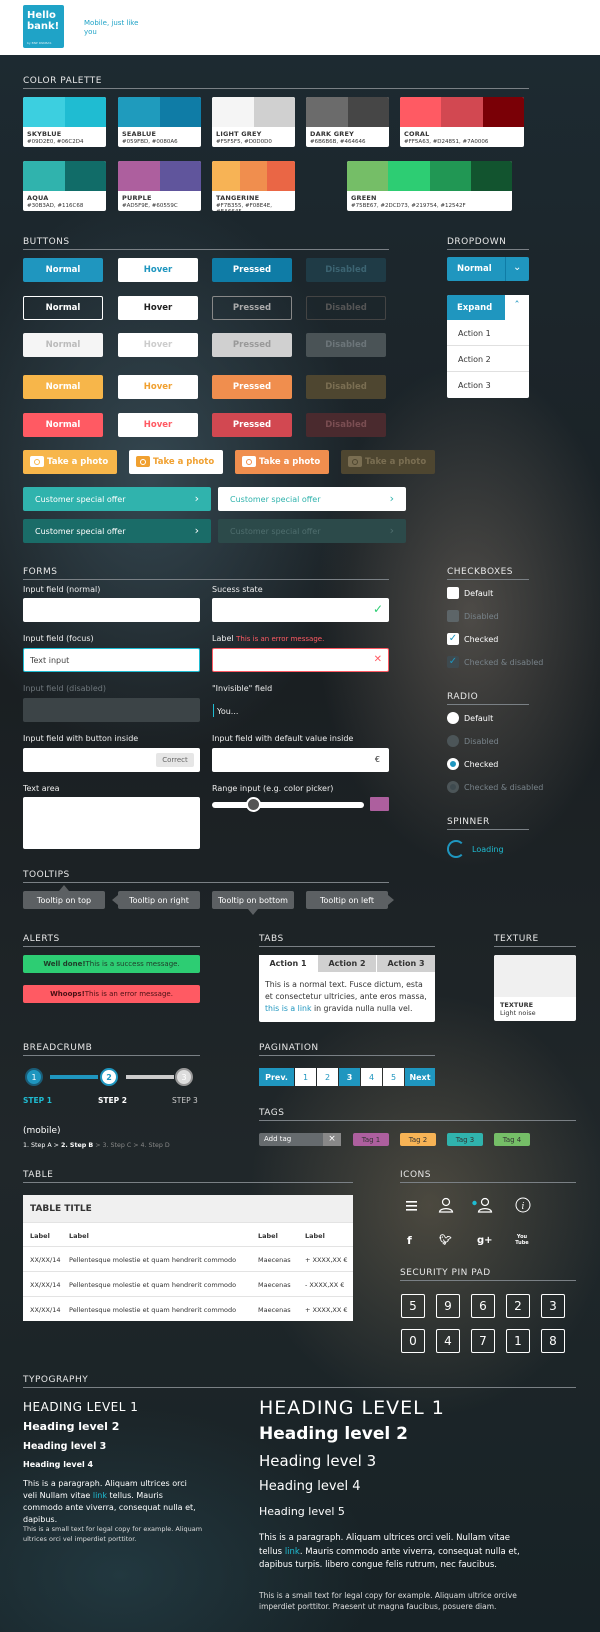 The height and width of the screenshot is (1632, 600). I want to click on blue-button-normal: Normal, so click(63, 270).